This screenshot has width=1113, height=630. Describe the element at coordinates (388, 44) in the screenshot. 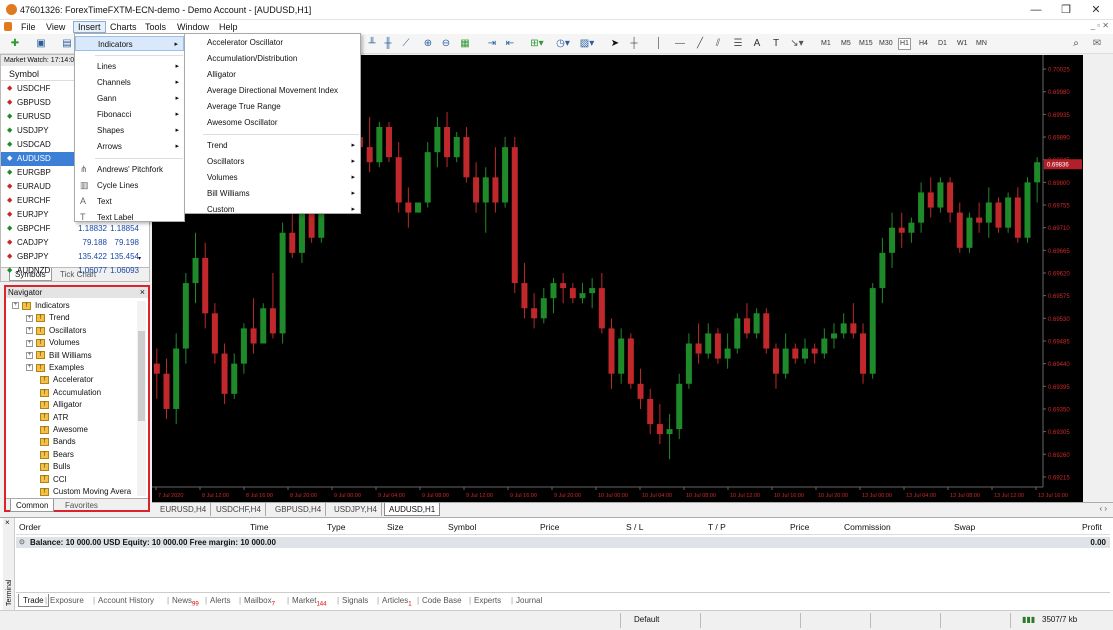

I see `candlestick-icon: ╫` at that location.